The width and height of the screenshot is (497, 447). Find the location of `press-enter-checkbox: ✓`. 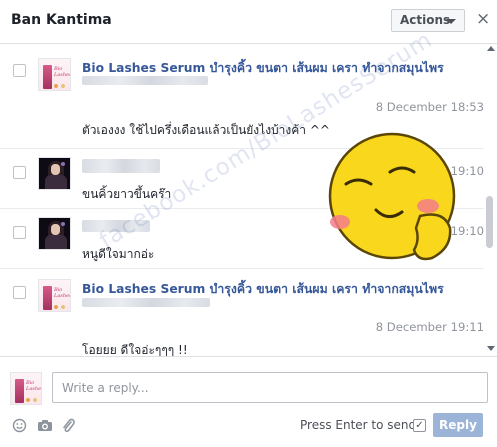

press-enter-checkbox: ✓ is located at coordinates (419, 425).